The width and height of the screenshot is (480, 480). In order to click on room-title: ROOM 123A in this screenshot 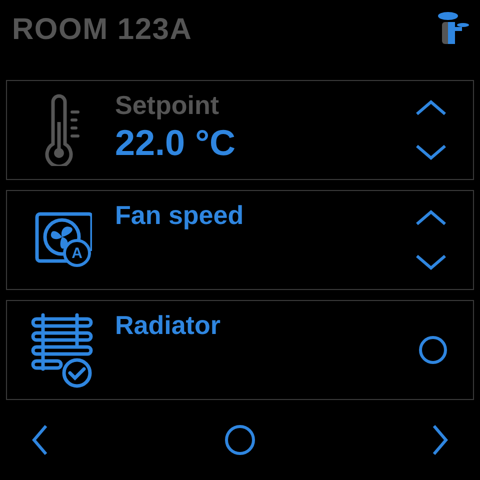, I will do `click(102, 30)`.